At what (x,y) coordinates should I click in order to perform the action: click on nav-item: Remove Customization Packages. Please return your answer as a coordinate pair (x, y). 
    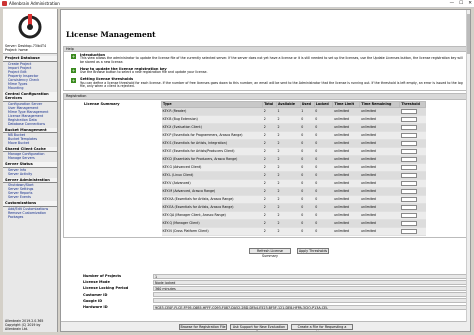
    Looking at the image, I should click on (30, 215).